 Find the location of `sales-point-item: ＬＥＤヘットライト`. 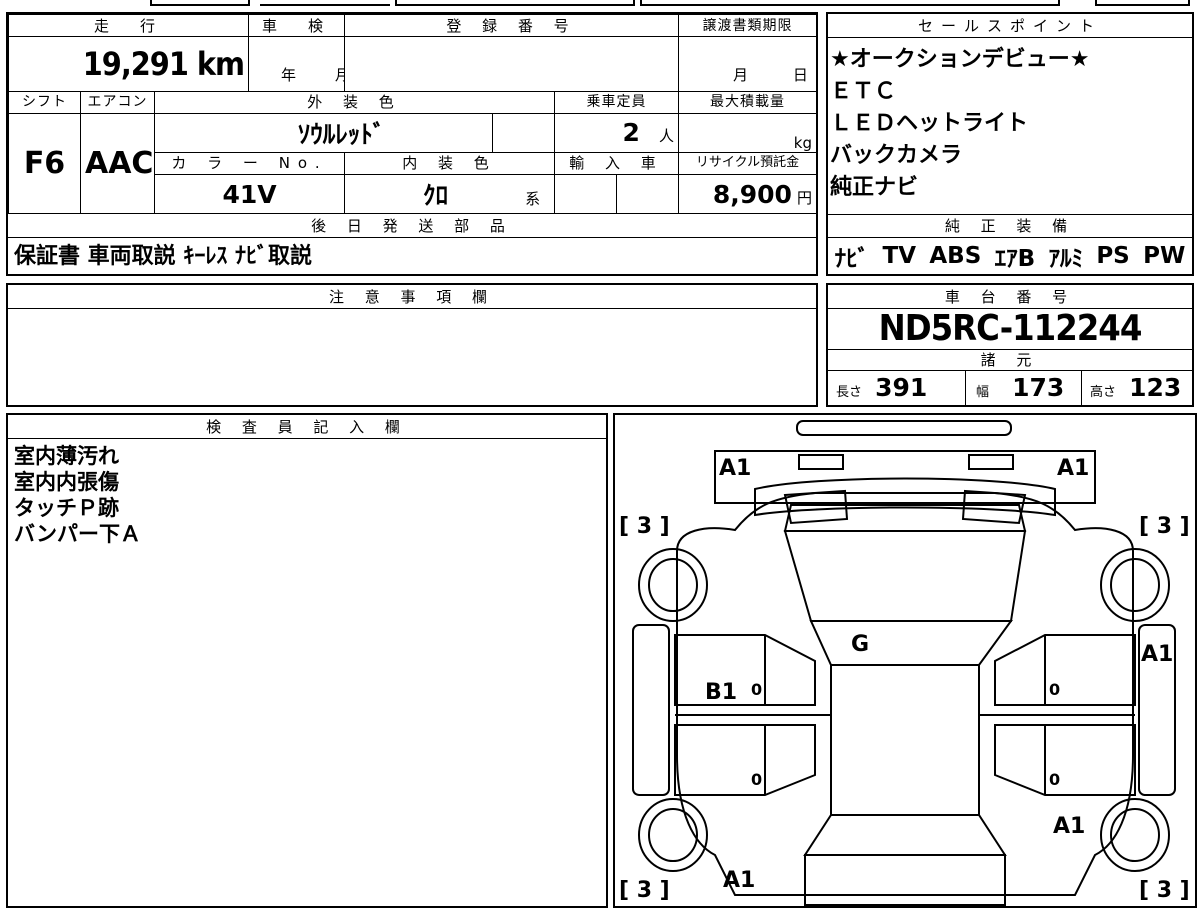

sales-point-item: ＬＥＤヘットライト is located at coordinates (929, 123).